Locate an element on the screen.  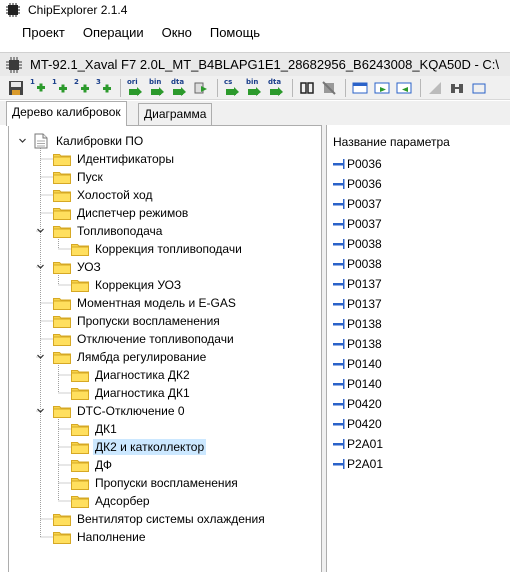
add-3-icon: 2 is located at coordinates (82, 88).